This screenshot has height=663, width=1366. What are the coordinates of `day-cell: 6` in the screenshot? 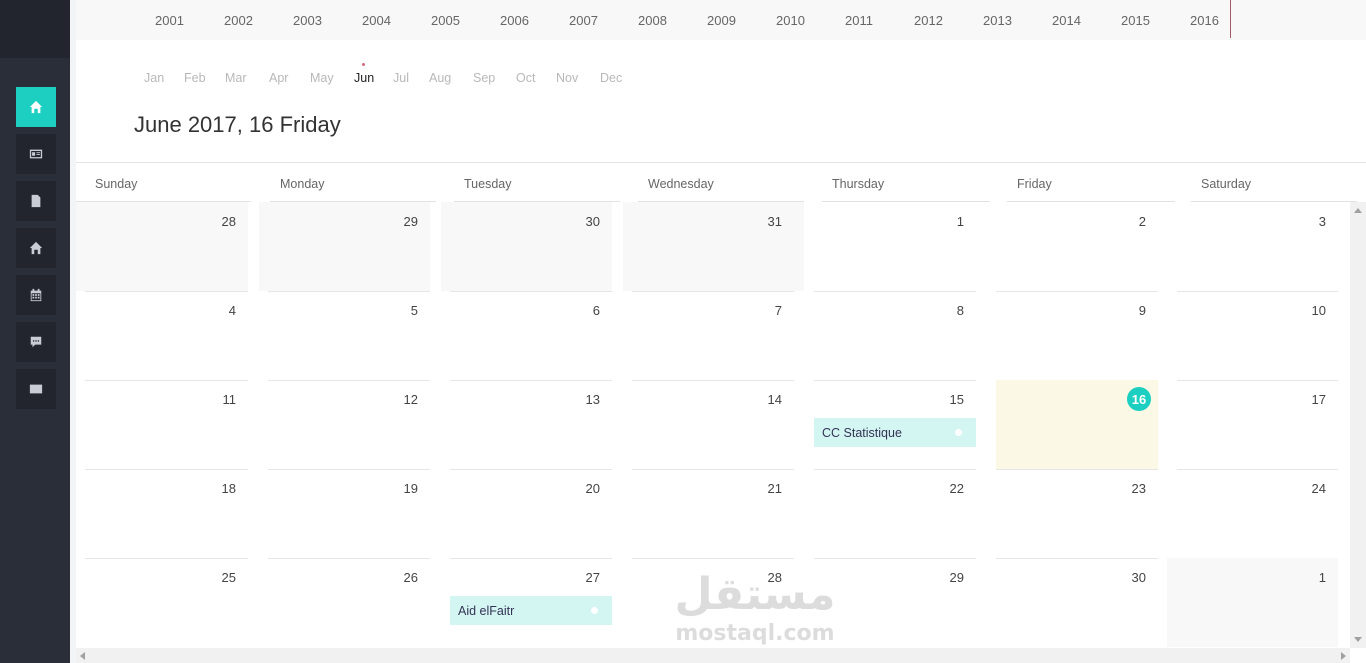 It's located at (531, 335).